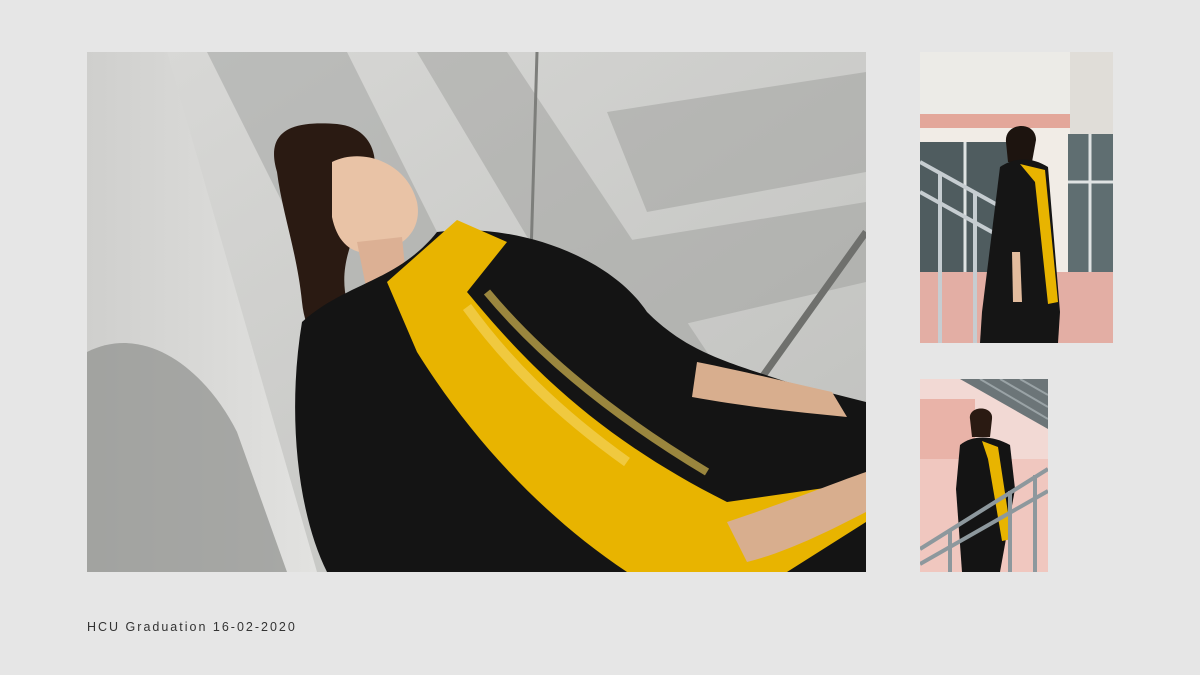  Describe the element at coordinates (192, 627) in the screenshot. I see `photo-caption: HCU Graduation 16-02-2020` at that location.